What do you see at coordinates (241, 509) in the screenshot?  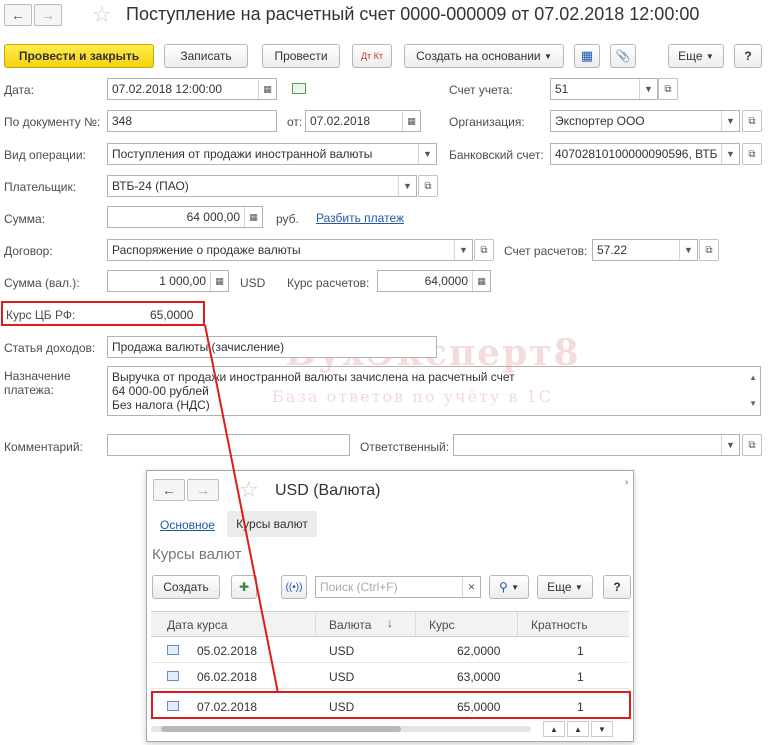 I see `highlight-connector` at bounding box center [241, 509].